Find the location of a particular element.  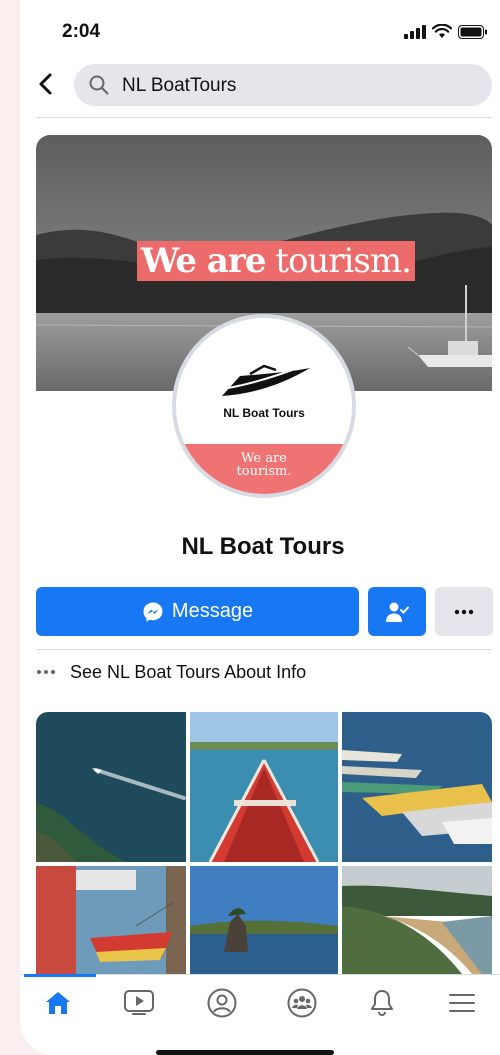

search-icon is located at coordinates (99, 85).